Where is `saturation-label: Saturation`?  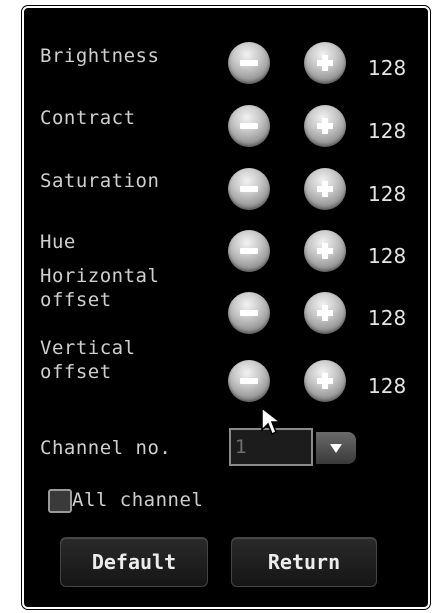
saturation-label: Saturation is located at coordinates (100, 181).